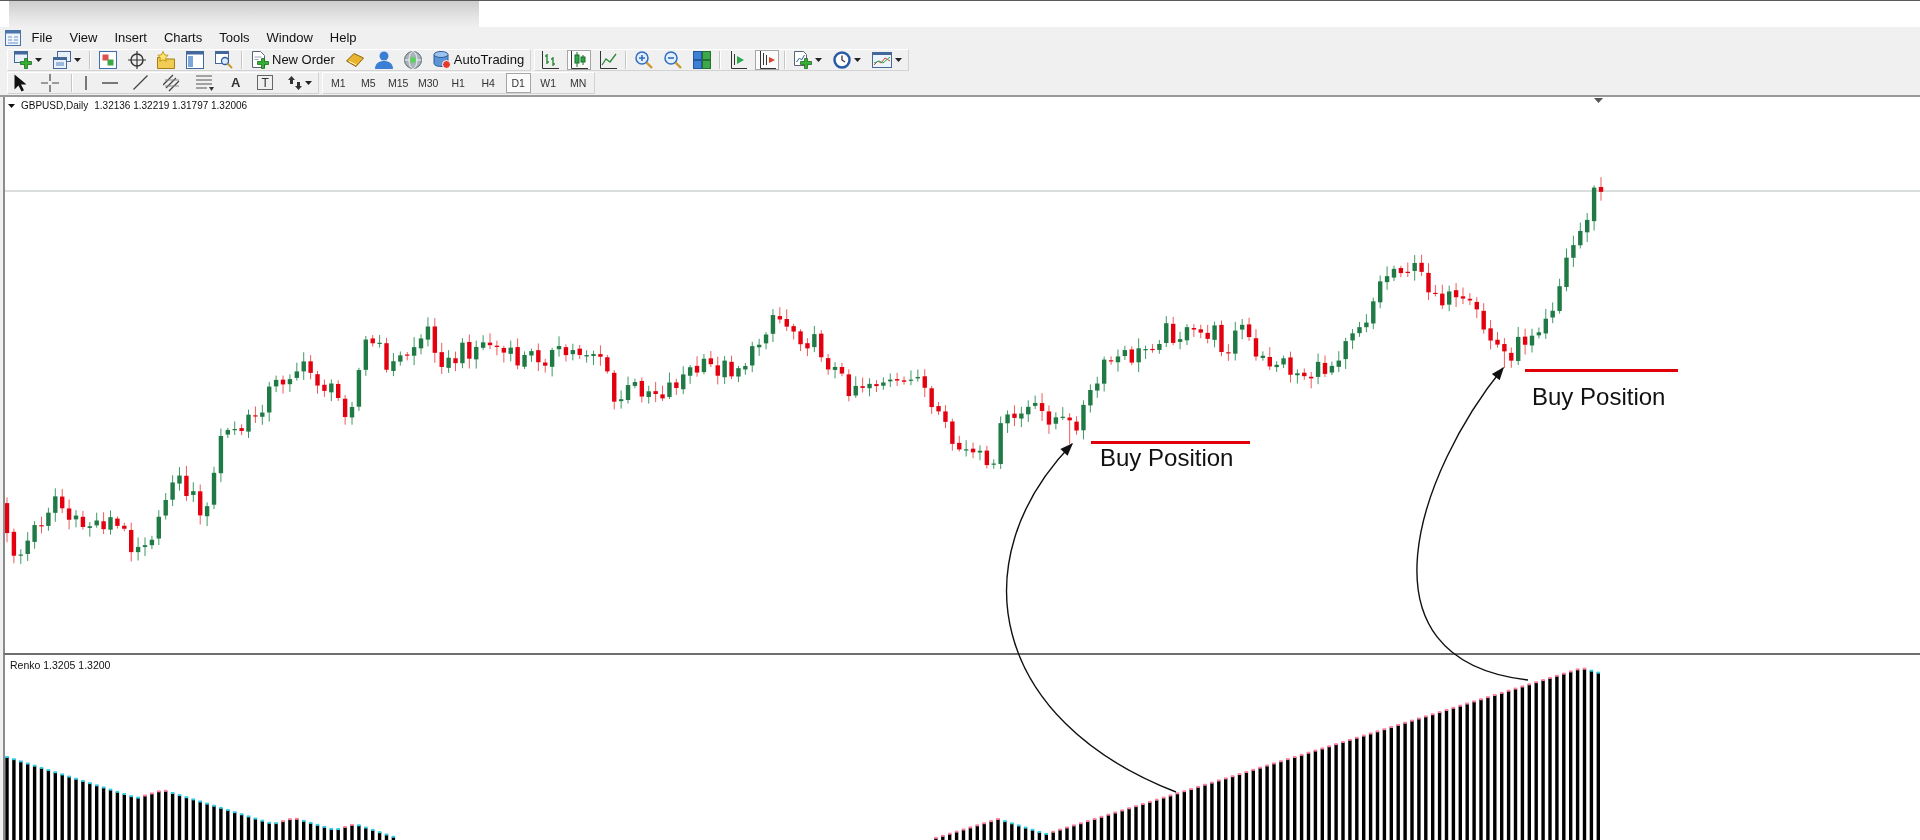 This screenshot has width=1920, height=840. What do you see at coordinates (412, 59) in the screenshot?
I see `globe-icon` at bounding box center [412, 59].